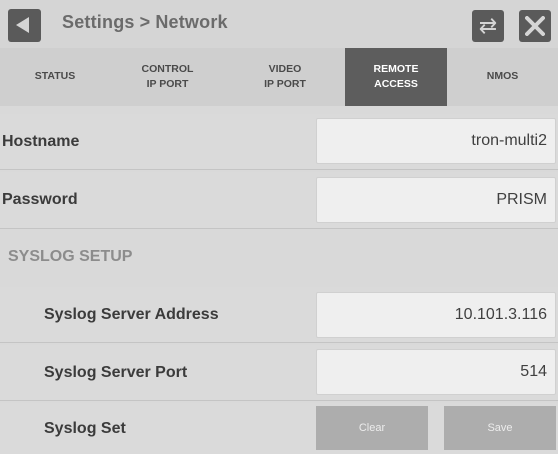 This screenshot has height=454, width=558. I want to click on back-arrow-icon, so click(22, 25).